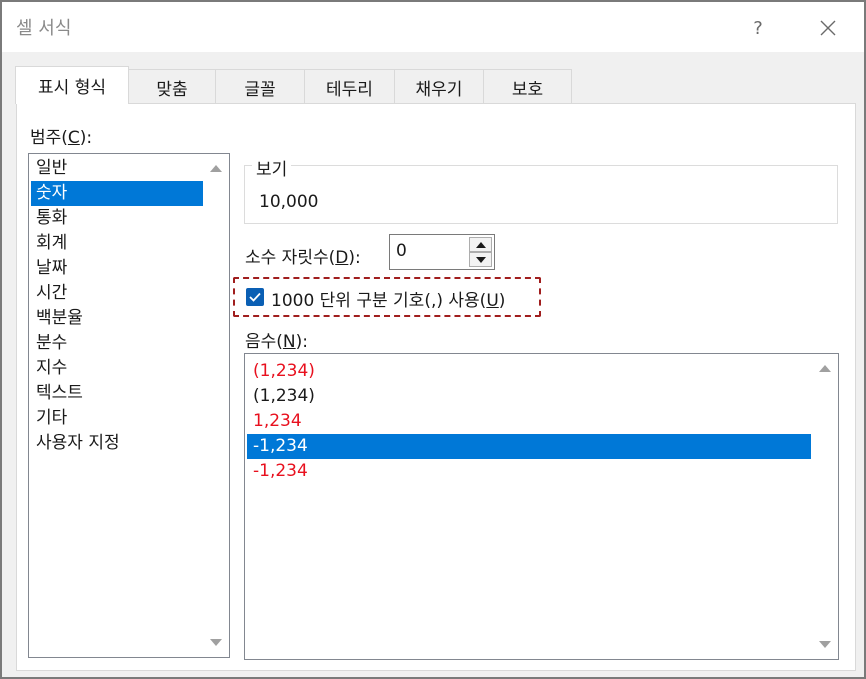 This screenshot has height=679, width=866. What do you see at coordinates (117, 243) in the screenshot?
I see `category-item-accounting: 회계` at bounding box center [117, 243].